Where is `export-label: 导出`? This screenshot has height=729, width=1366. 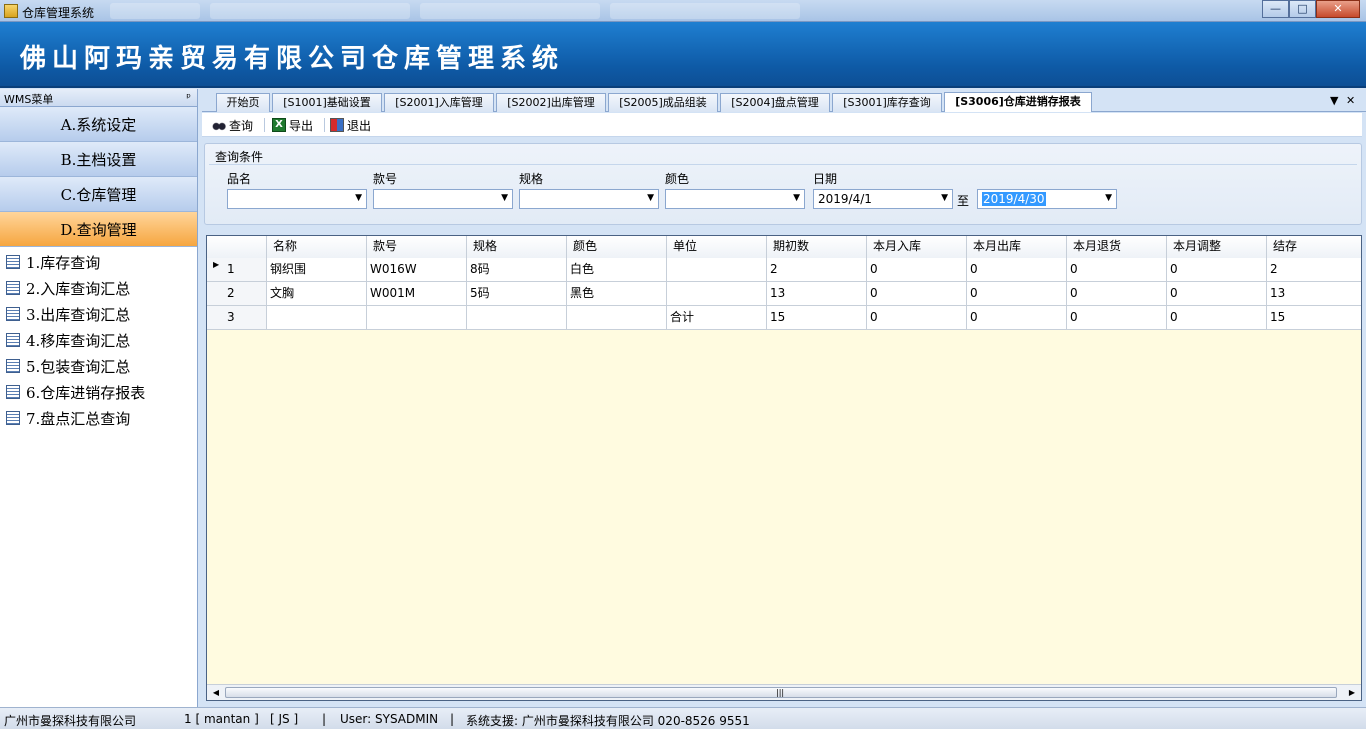 export-label: 导出 is located at coordinates (301, 125).